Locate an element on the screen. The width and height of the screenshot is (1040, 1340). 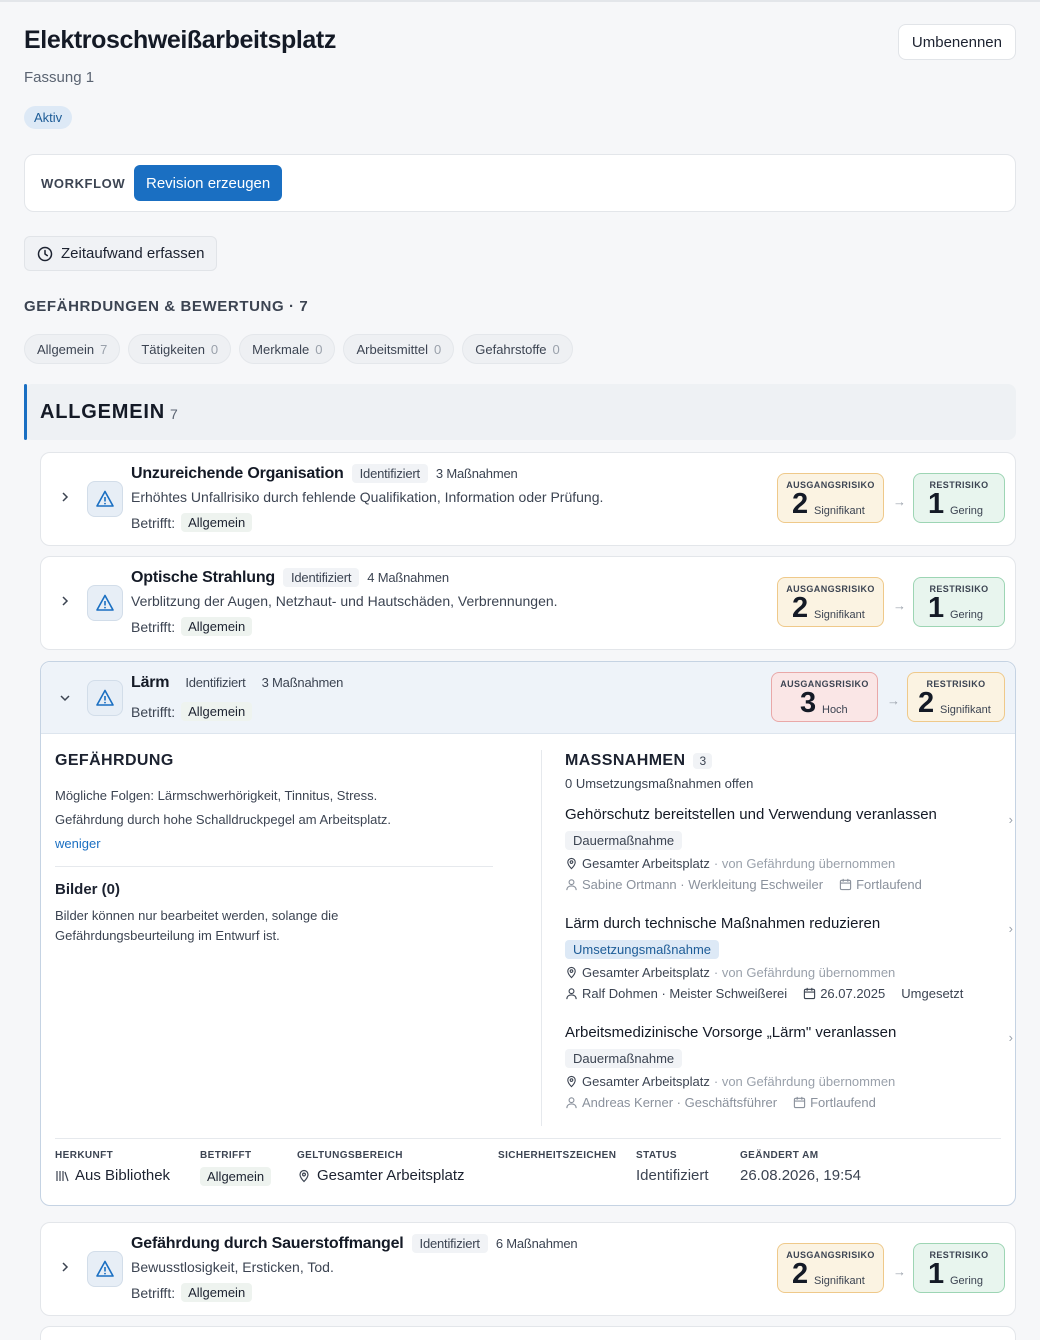
group-count: 7 is located at coordinates (174, 414).